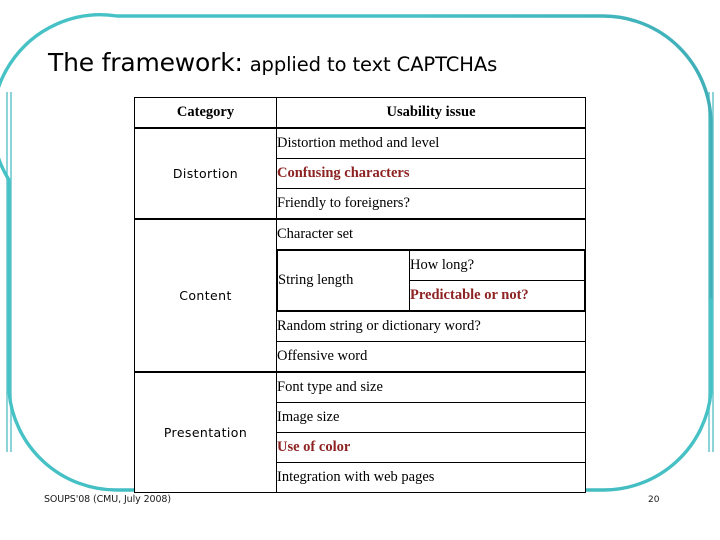 Image resolution: width=720 pixels, height=540 pixels. I want to click on issue-cell-highlighted: Confusing characters, so click(431, 173).